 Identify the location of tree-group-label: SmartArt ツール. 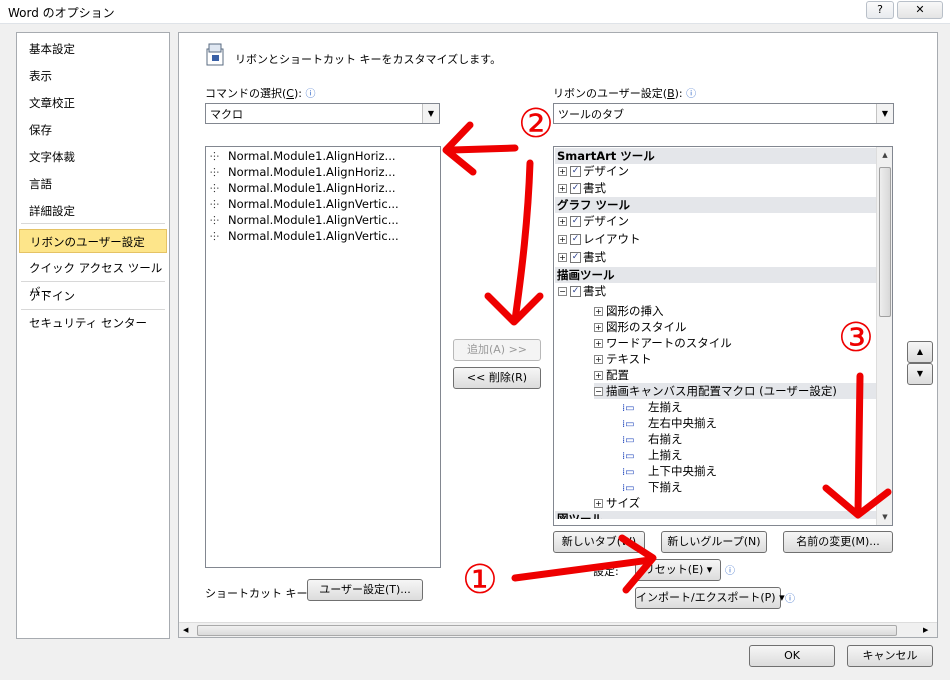
(606, 156).